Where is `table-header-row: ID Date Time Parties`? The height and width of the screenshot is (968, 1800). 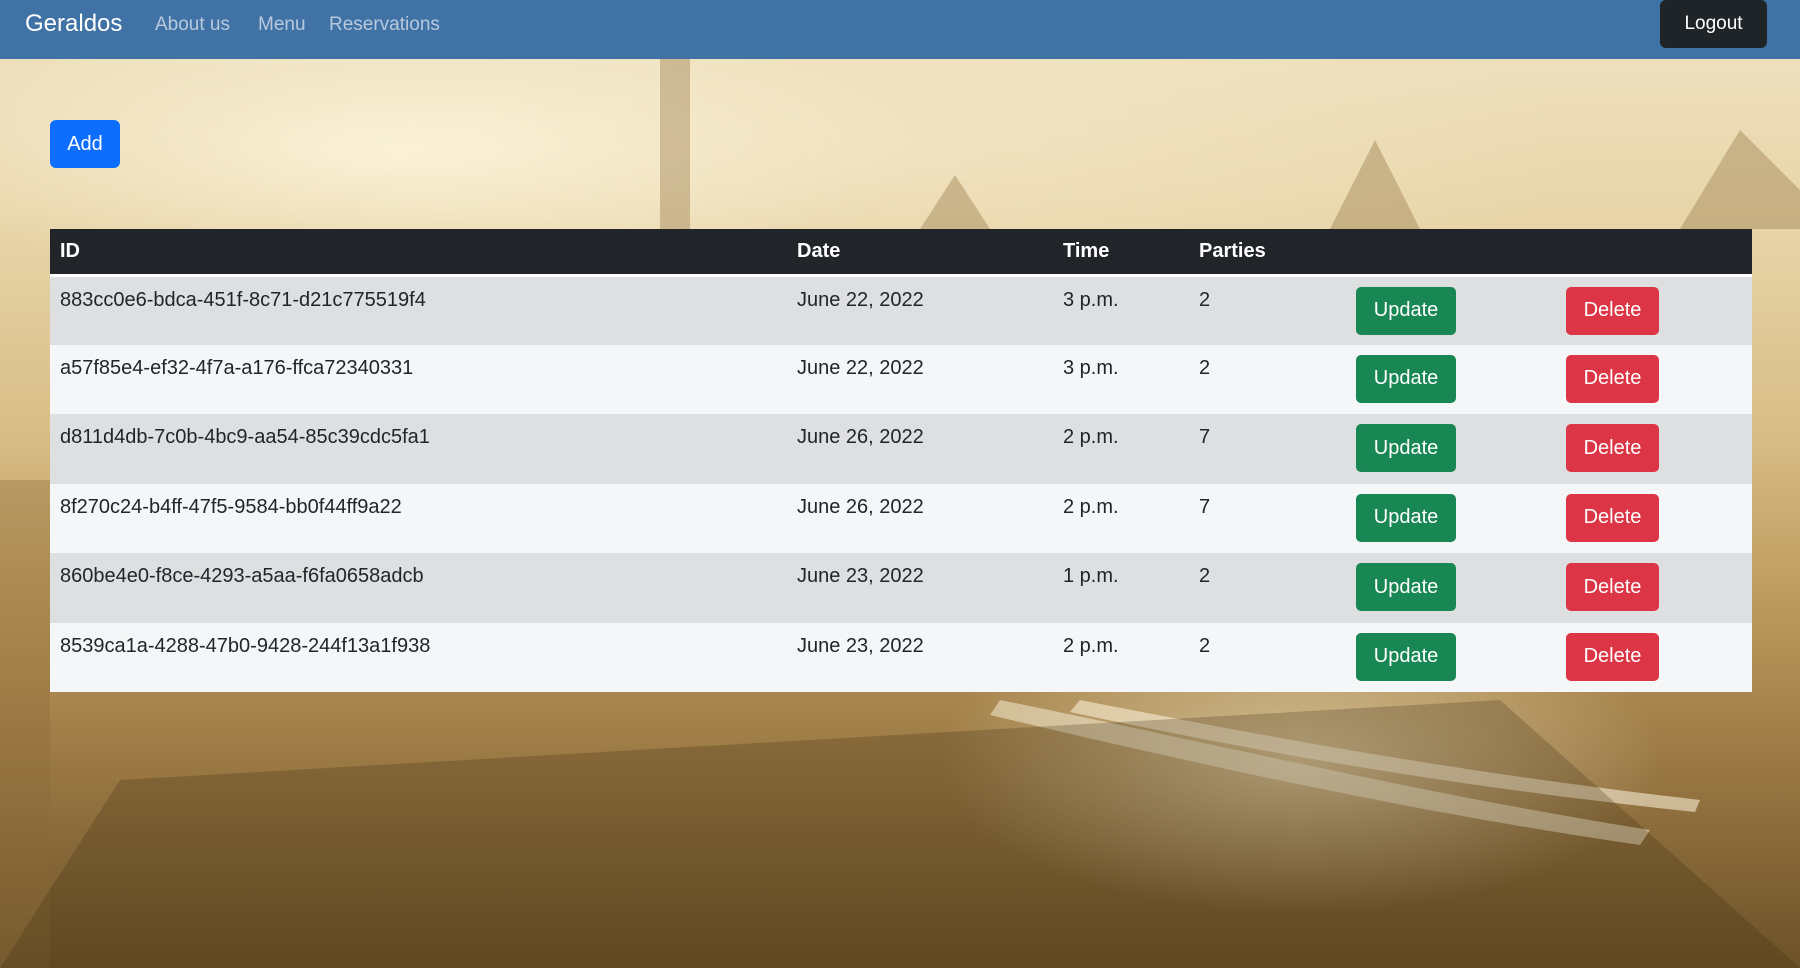
table-header-row: ID Date Time Parties is located at coordinates (901, 253).